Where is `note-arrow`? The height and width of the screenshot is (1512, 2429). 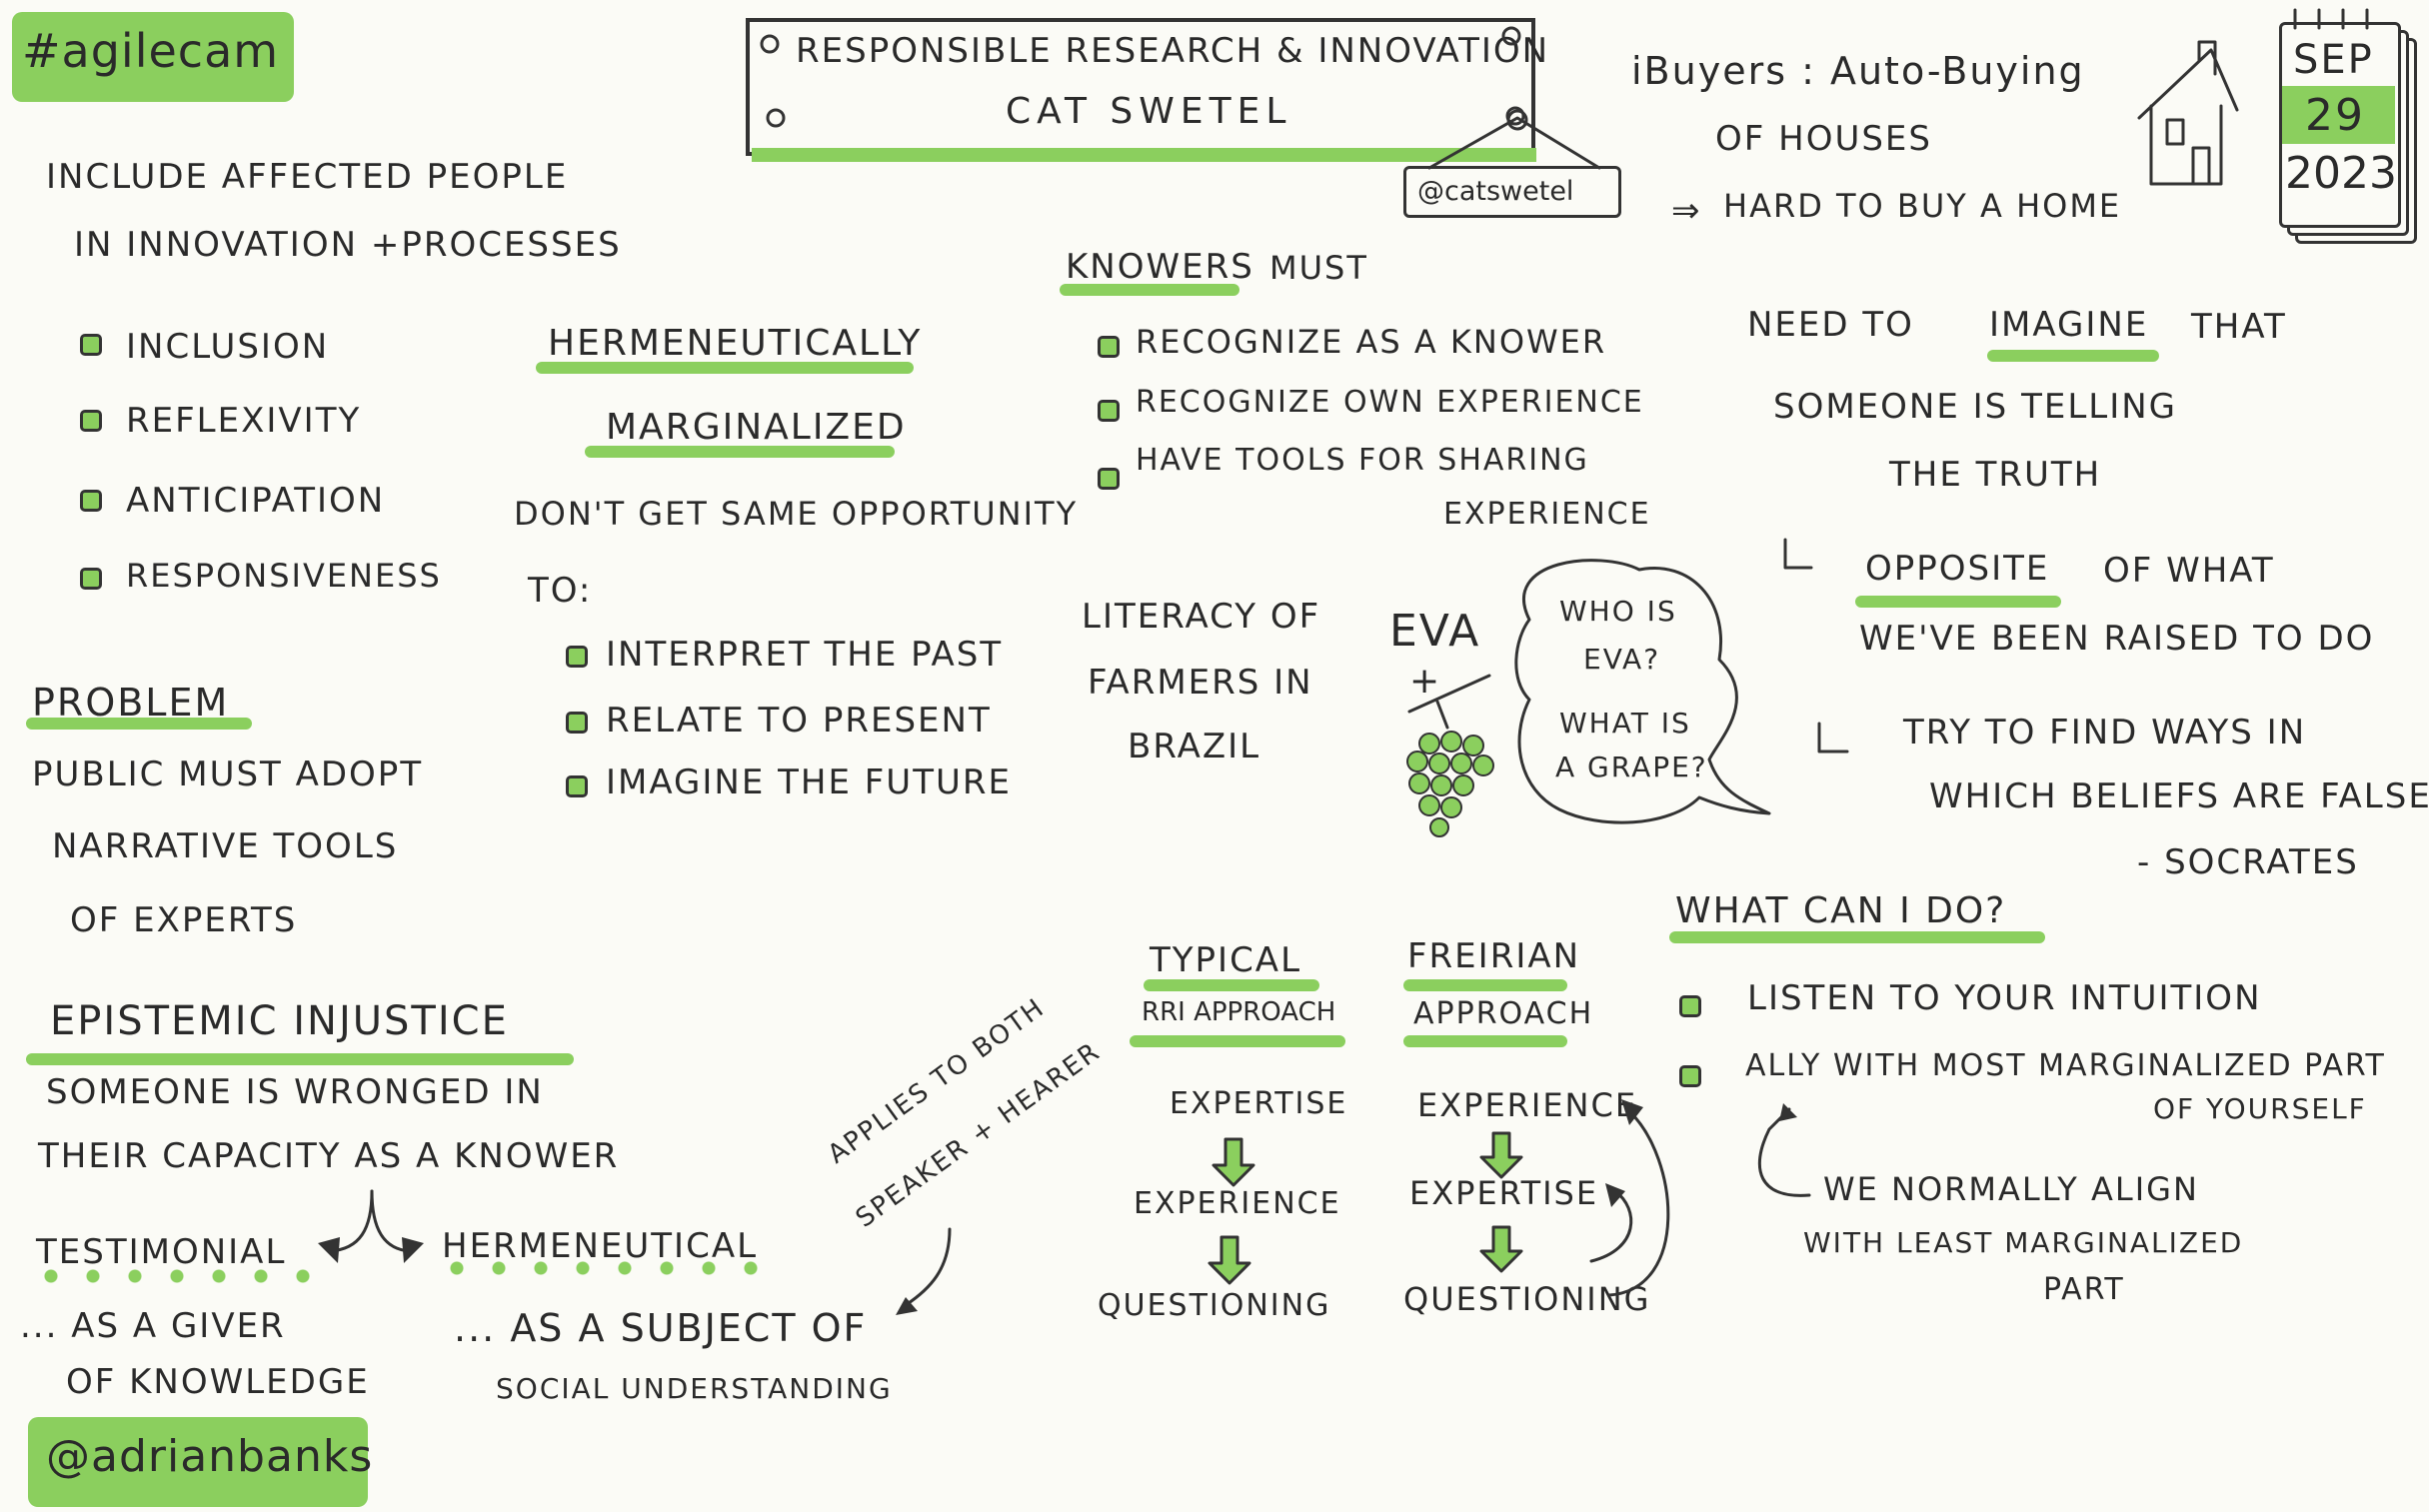 note-arrow is located at coordinates (1784, 1152).